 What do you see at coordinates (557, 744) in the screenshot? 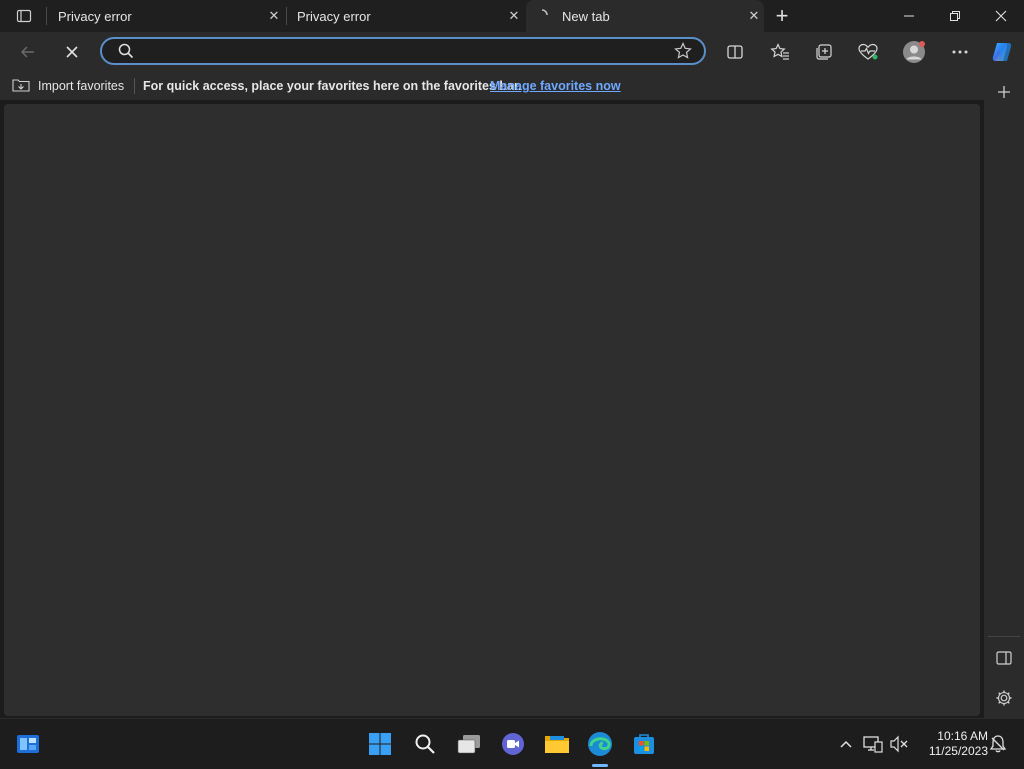
I see `file-explorer-icon` at bounding box center [557, 744].